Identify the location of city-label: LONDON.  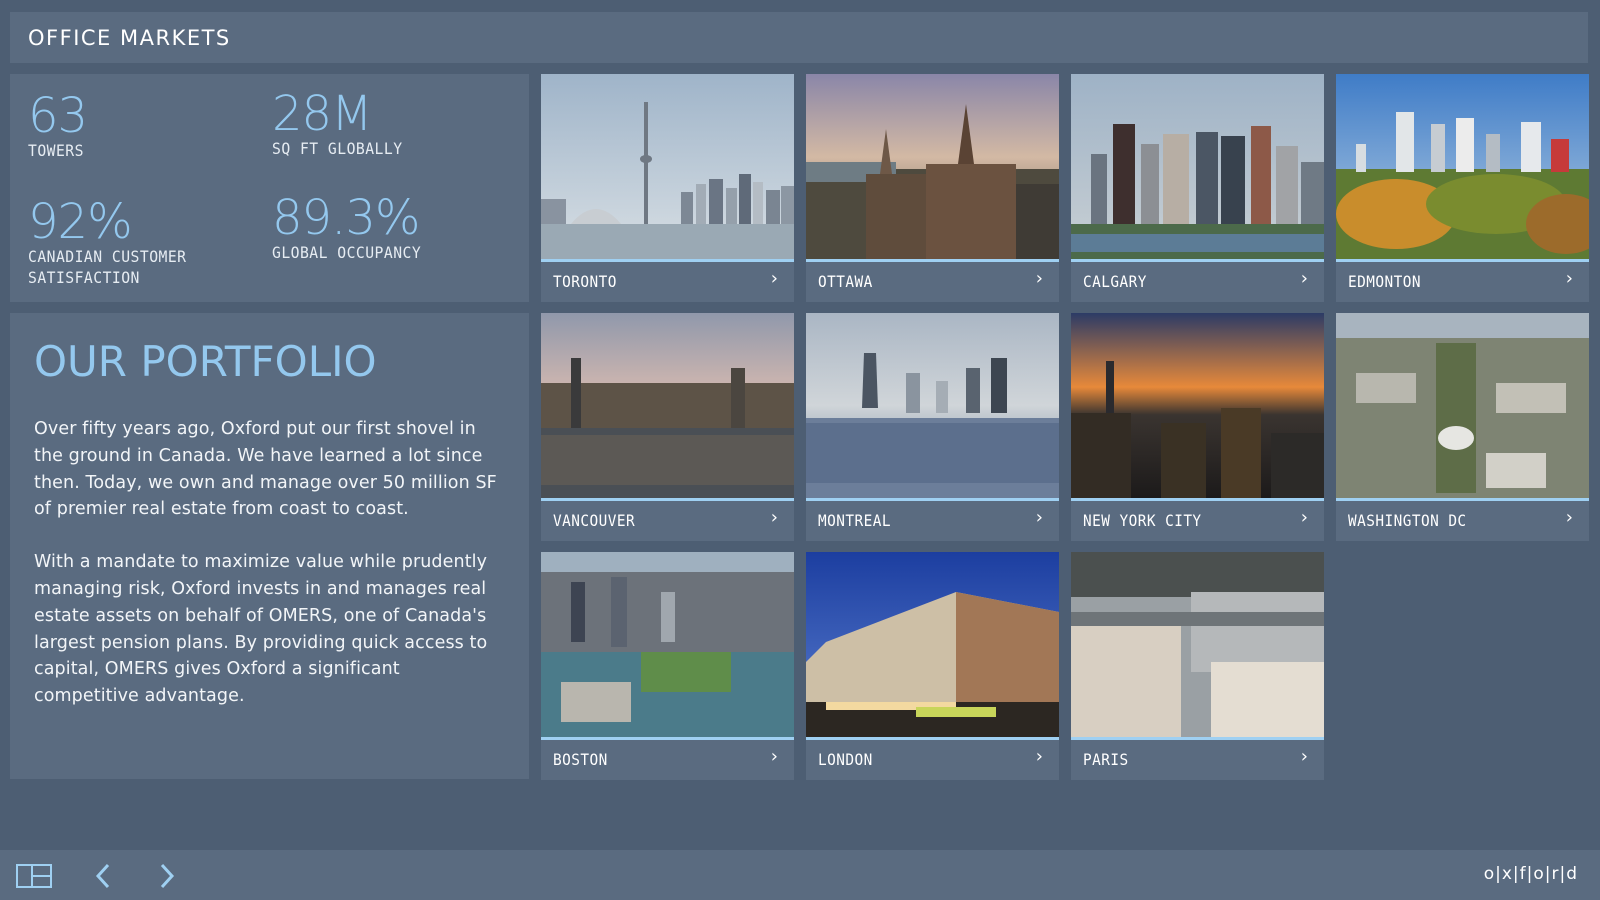
(845, 759).